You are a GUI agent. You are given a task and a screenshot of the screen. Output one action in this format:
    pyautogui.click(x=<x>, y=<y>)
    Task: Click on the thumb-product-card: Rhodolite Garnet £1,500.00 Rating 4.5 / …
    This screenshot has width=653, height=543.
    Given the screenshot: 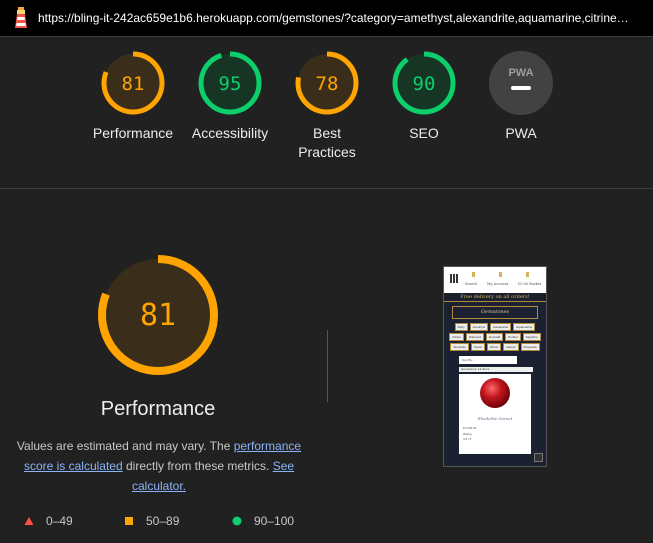 What is the action you would take?
    pyautogui.click(x=495, y=414)
    